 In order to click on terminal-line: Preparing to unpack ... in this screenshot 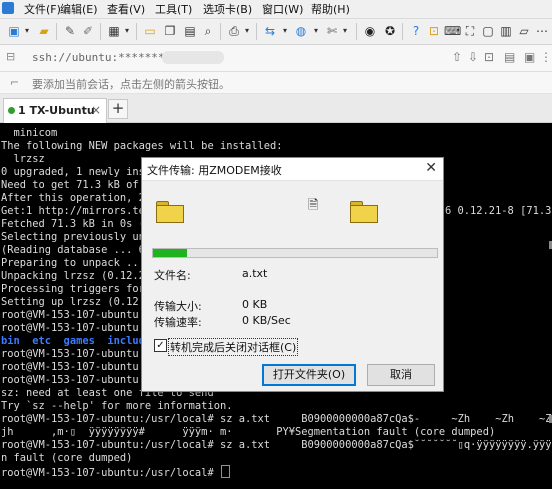, I will do `click(73, 263)`.